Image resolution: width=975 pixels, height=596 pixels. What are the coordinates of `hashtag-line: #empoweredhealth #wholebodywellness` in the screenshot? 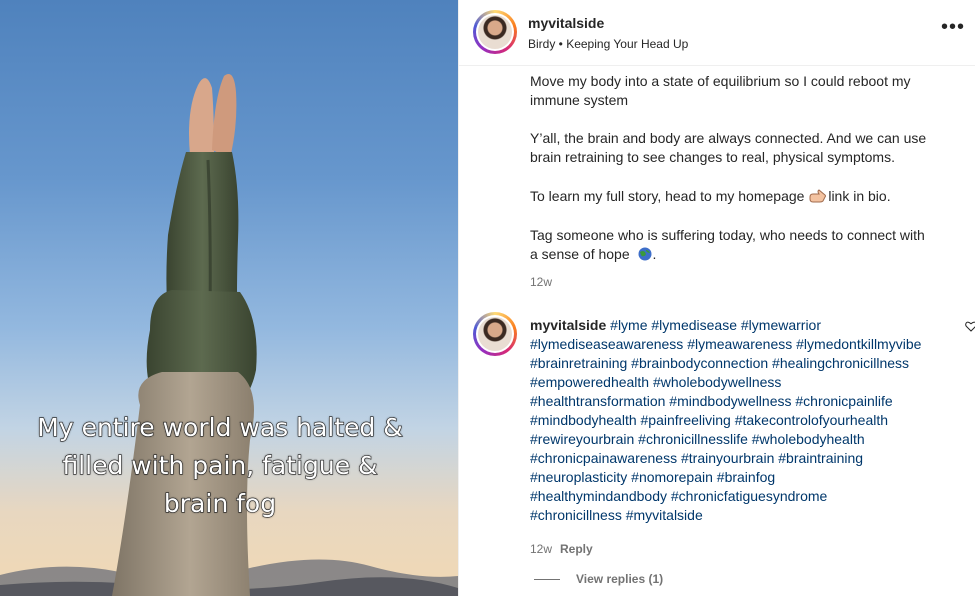 It's located at (740, 382).